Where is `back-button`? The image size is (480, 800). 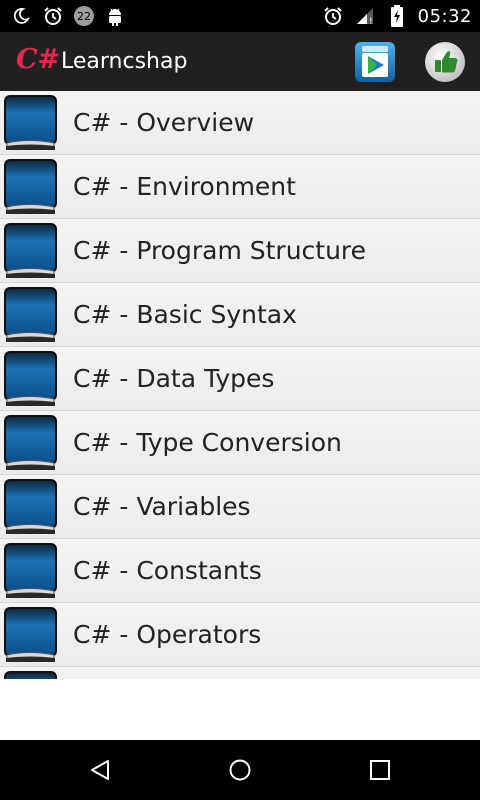 back-button is located at coordinates (100, 770).